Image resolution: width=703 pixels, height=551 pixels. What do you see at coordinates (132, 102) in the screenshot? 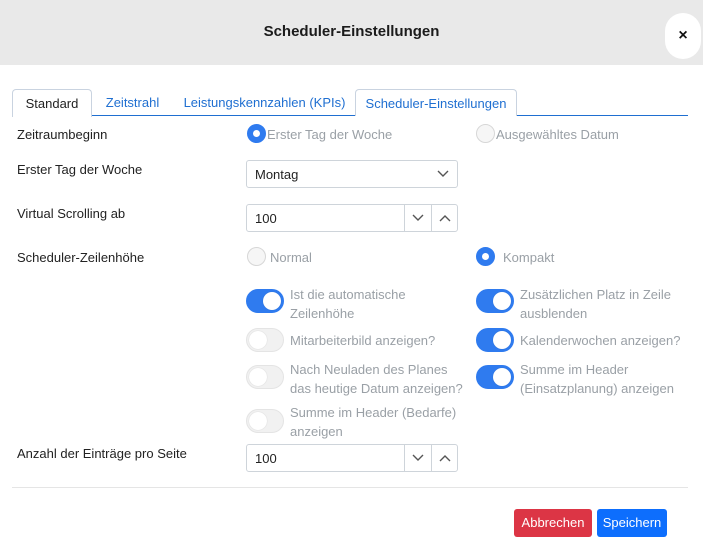
I see `tab-zeitstrahl: Zeitstrahl` at bounding box center [132, 102].